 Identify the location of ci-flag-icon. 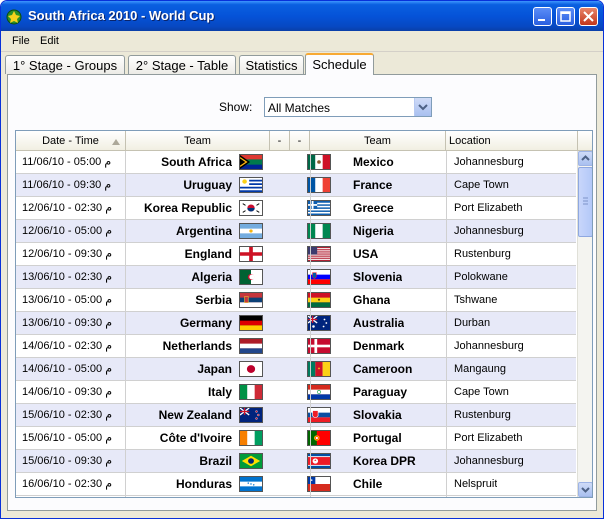
(251, 438).